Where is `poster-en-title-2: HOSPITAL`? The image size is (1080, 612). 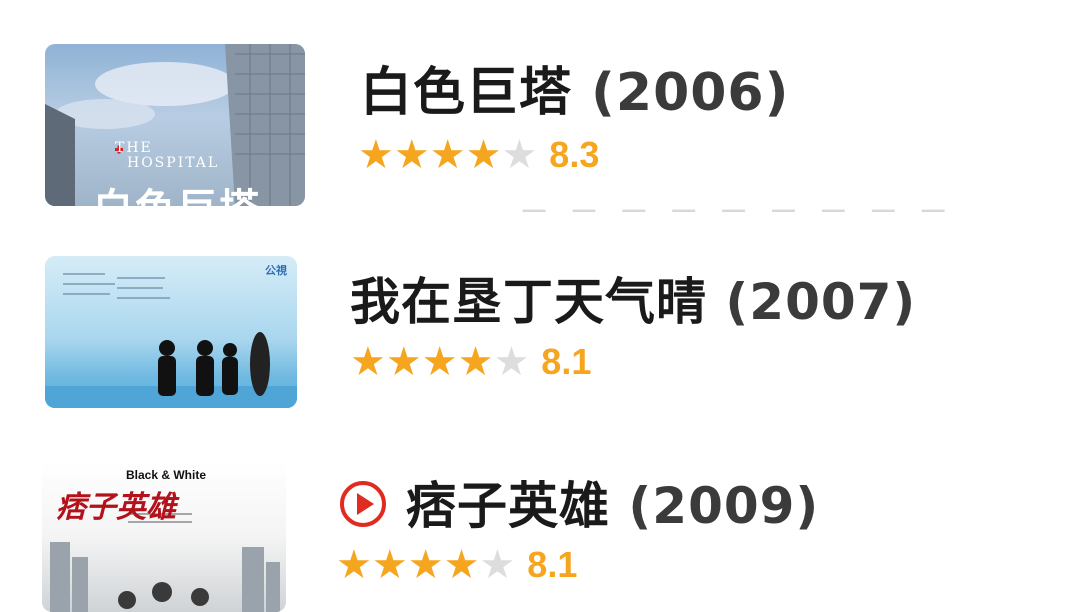 poster-en-title-2: HOSPITAL is located at coordinates (173, 163).